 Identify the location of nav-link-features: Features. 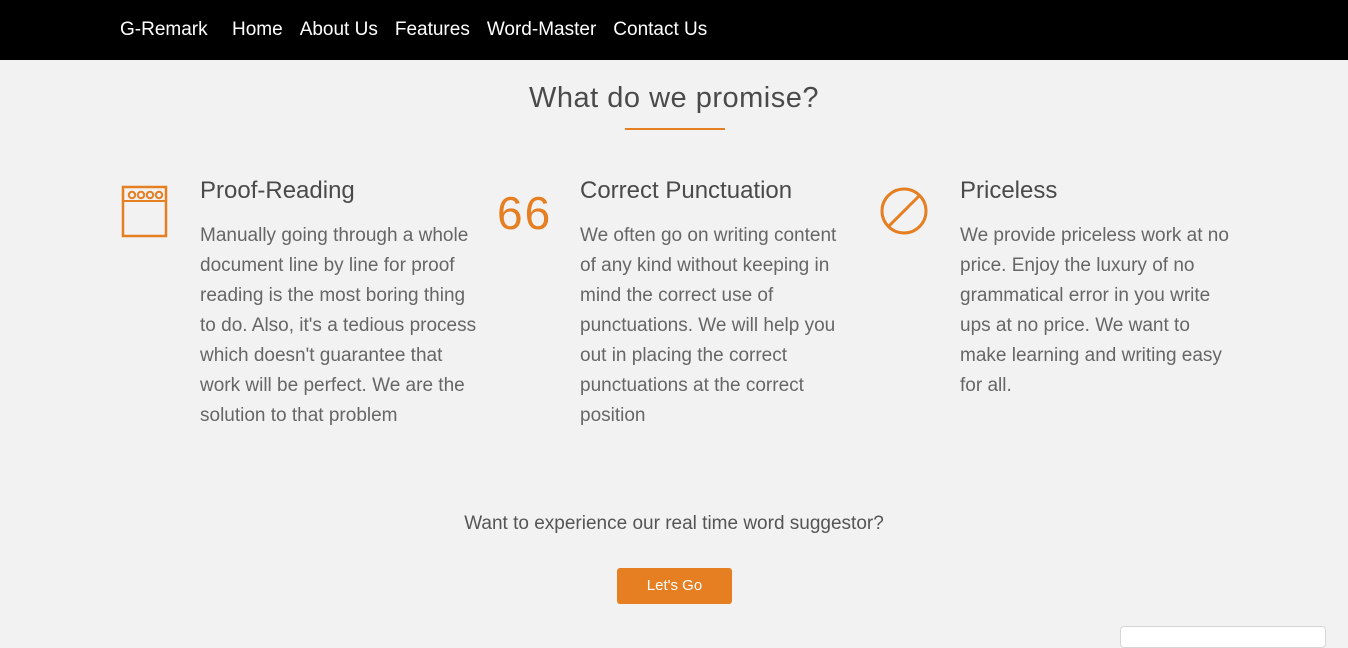
(432, 30).